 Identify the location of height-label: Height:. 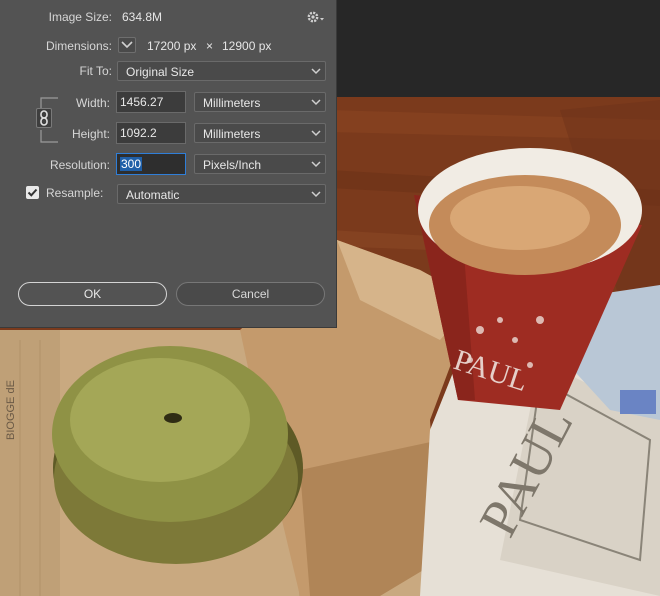
(90, 134).